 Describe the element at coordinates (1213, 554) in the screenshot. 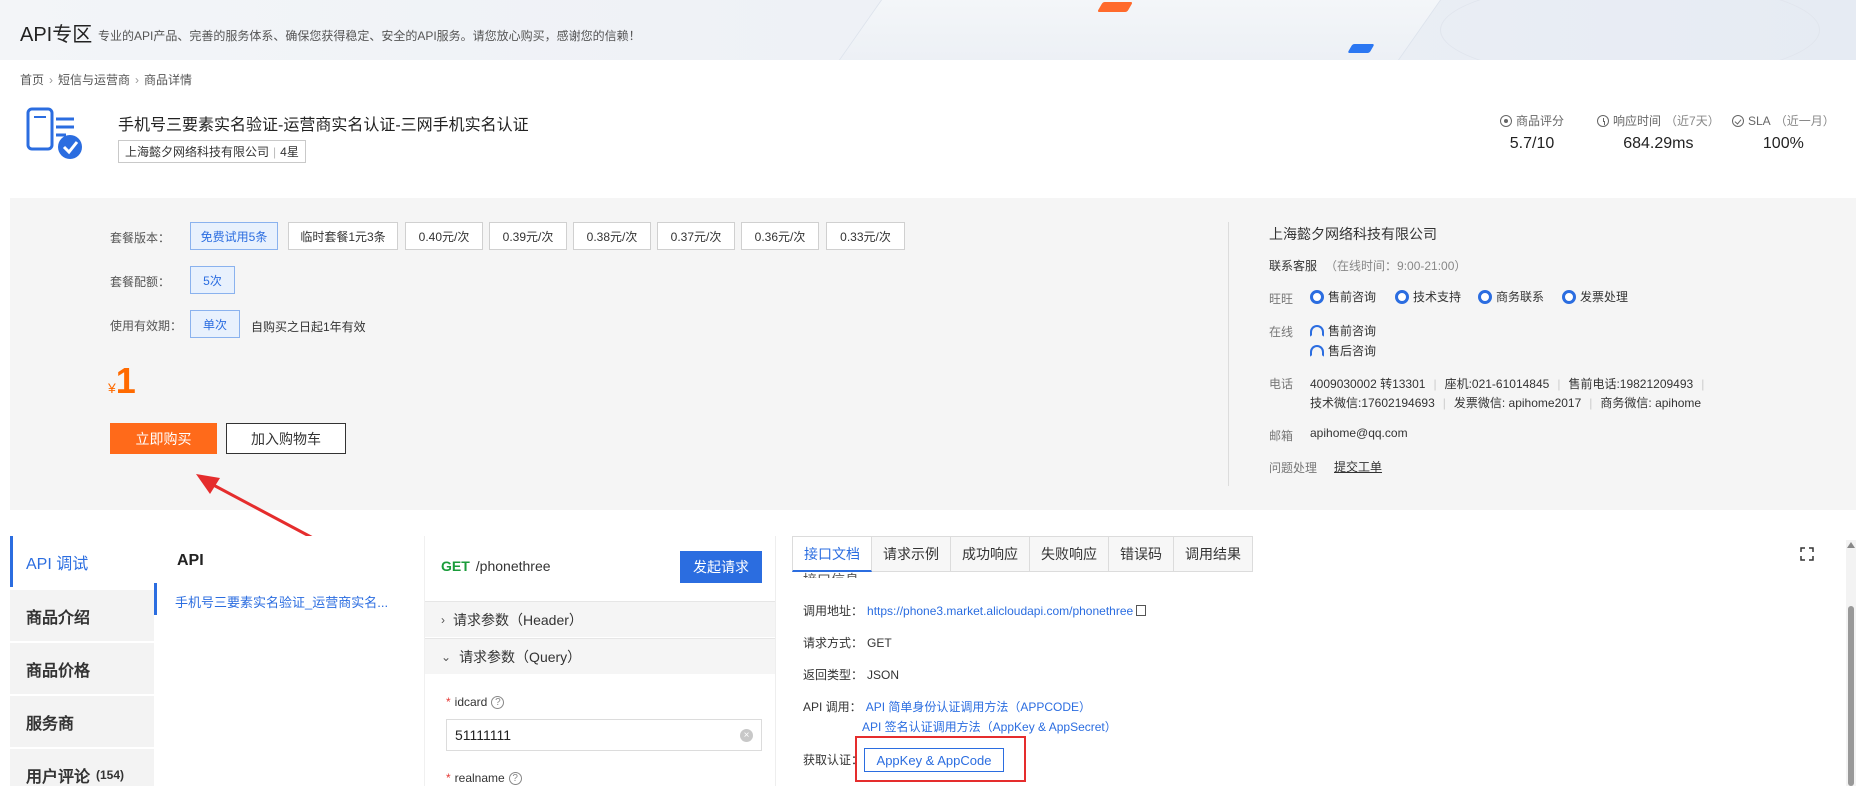

I see `tab-call-result: 调用结果` at that location.